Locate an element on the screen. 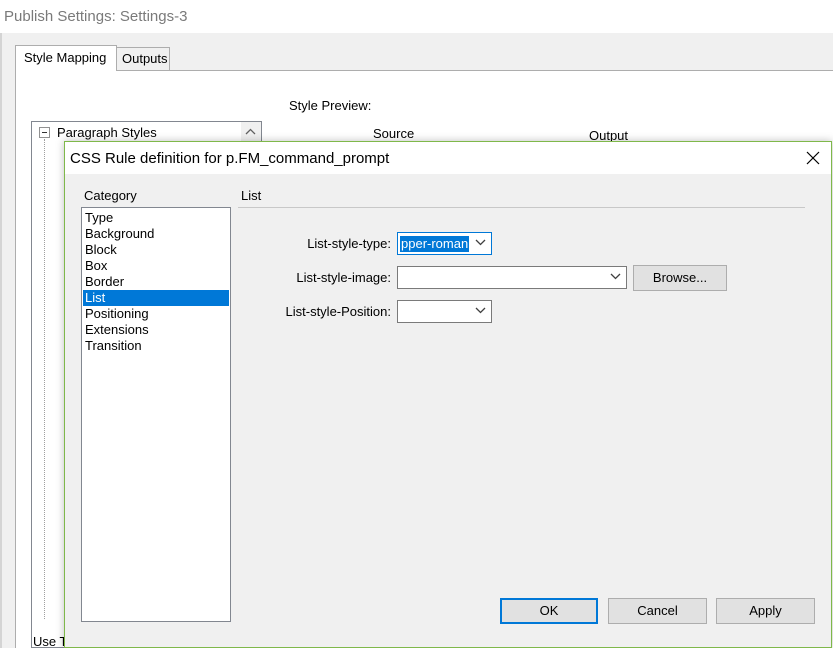  ok-button: OK is located at coordinates (549, 611).